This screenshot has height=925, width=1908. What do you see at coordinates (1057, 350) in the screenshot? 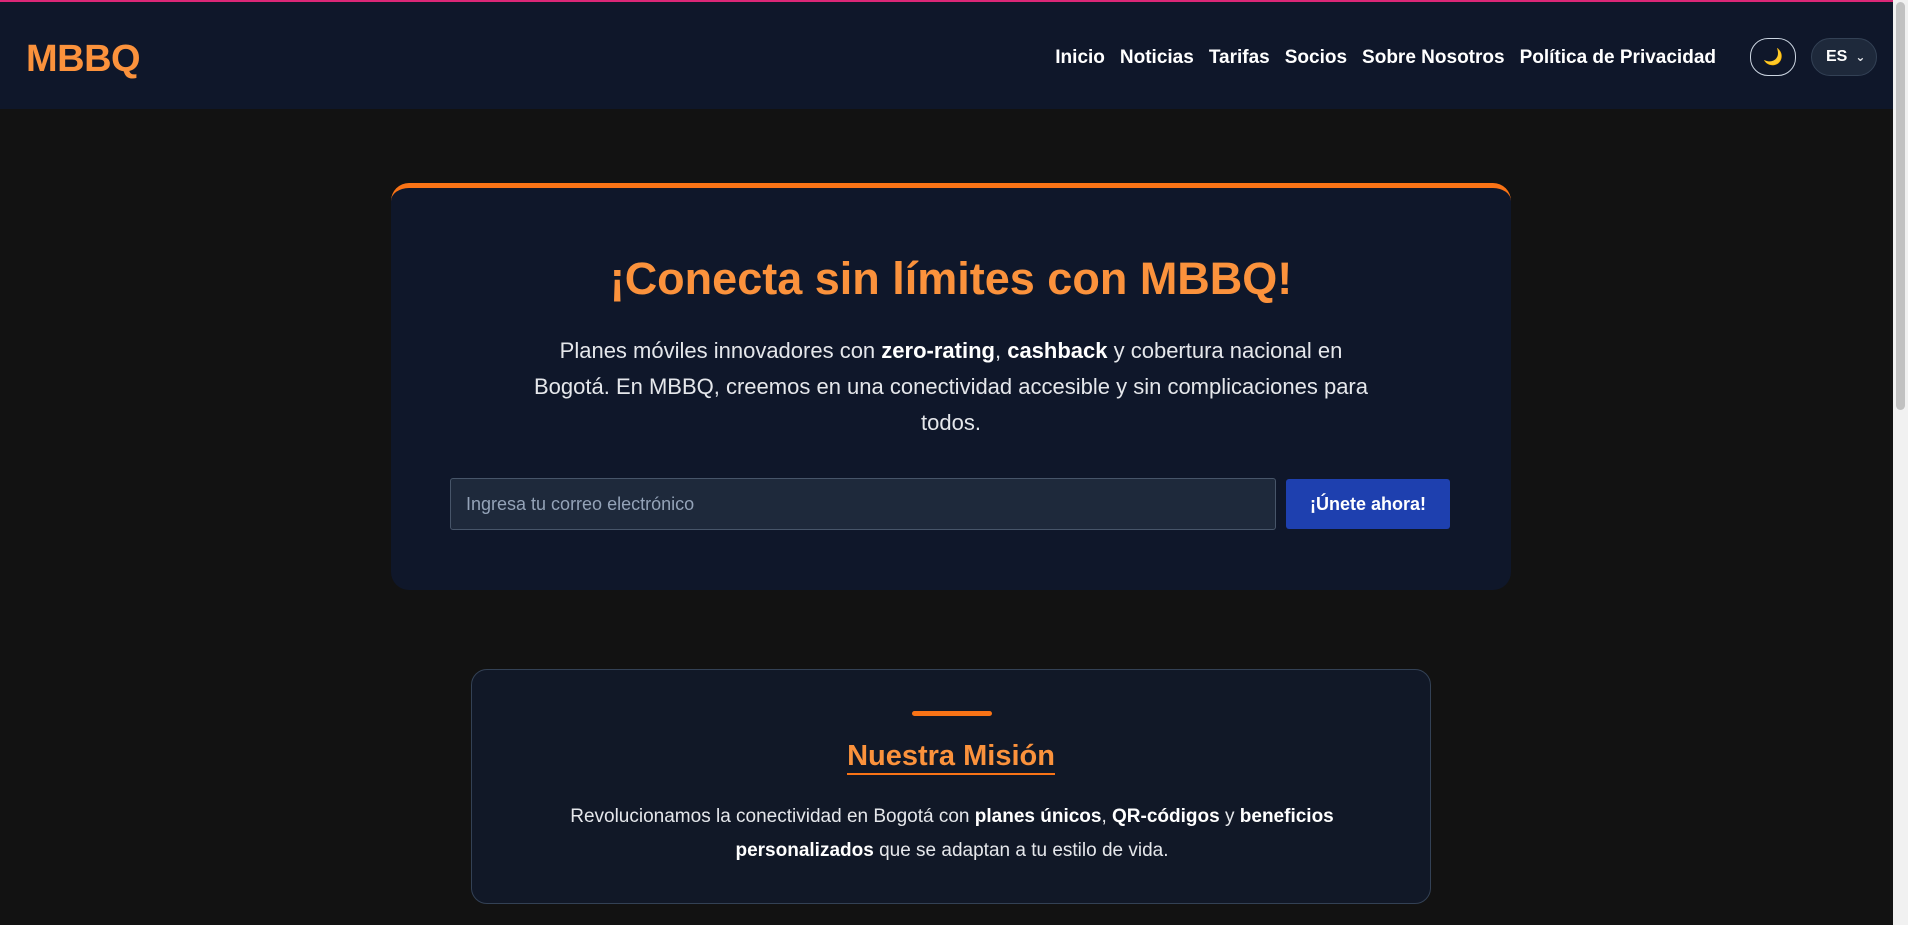
I see `hero-desc-cashback: cashback` at bounding box center [1057, 350].